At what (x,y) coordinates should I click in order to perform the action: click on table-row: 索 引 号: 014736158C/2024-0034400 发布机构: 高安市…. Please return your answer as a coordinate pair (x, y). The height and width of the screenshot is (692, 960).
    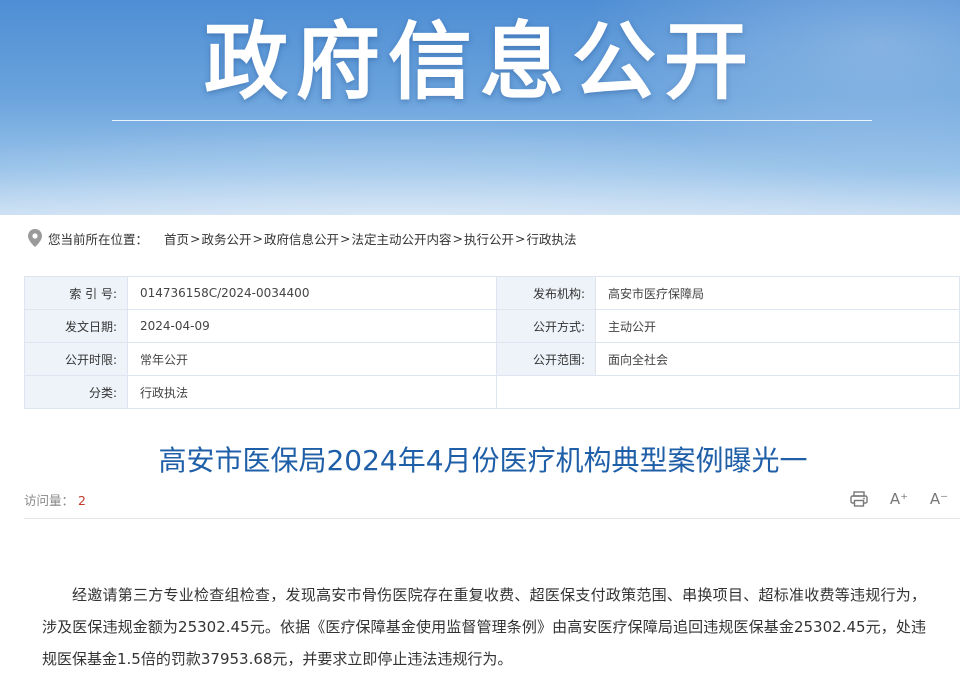
    Looking at the image, I should click on (492, 293).